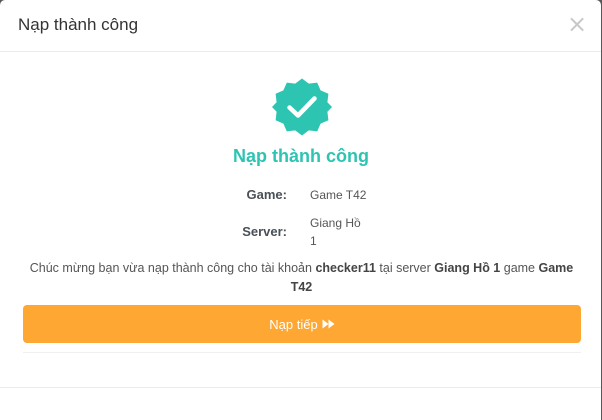  Describe the element at coordinates (577, 24) in the screenshot. I see `close-button: ×` at that location.